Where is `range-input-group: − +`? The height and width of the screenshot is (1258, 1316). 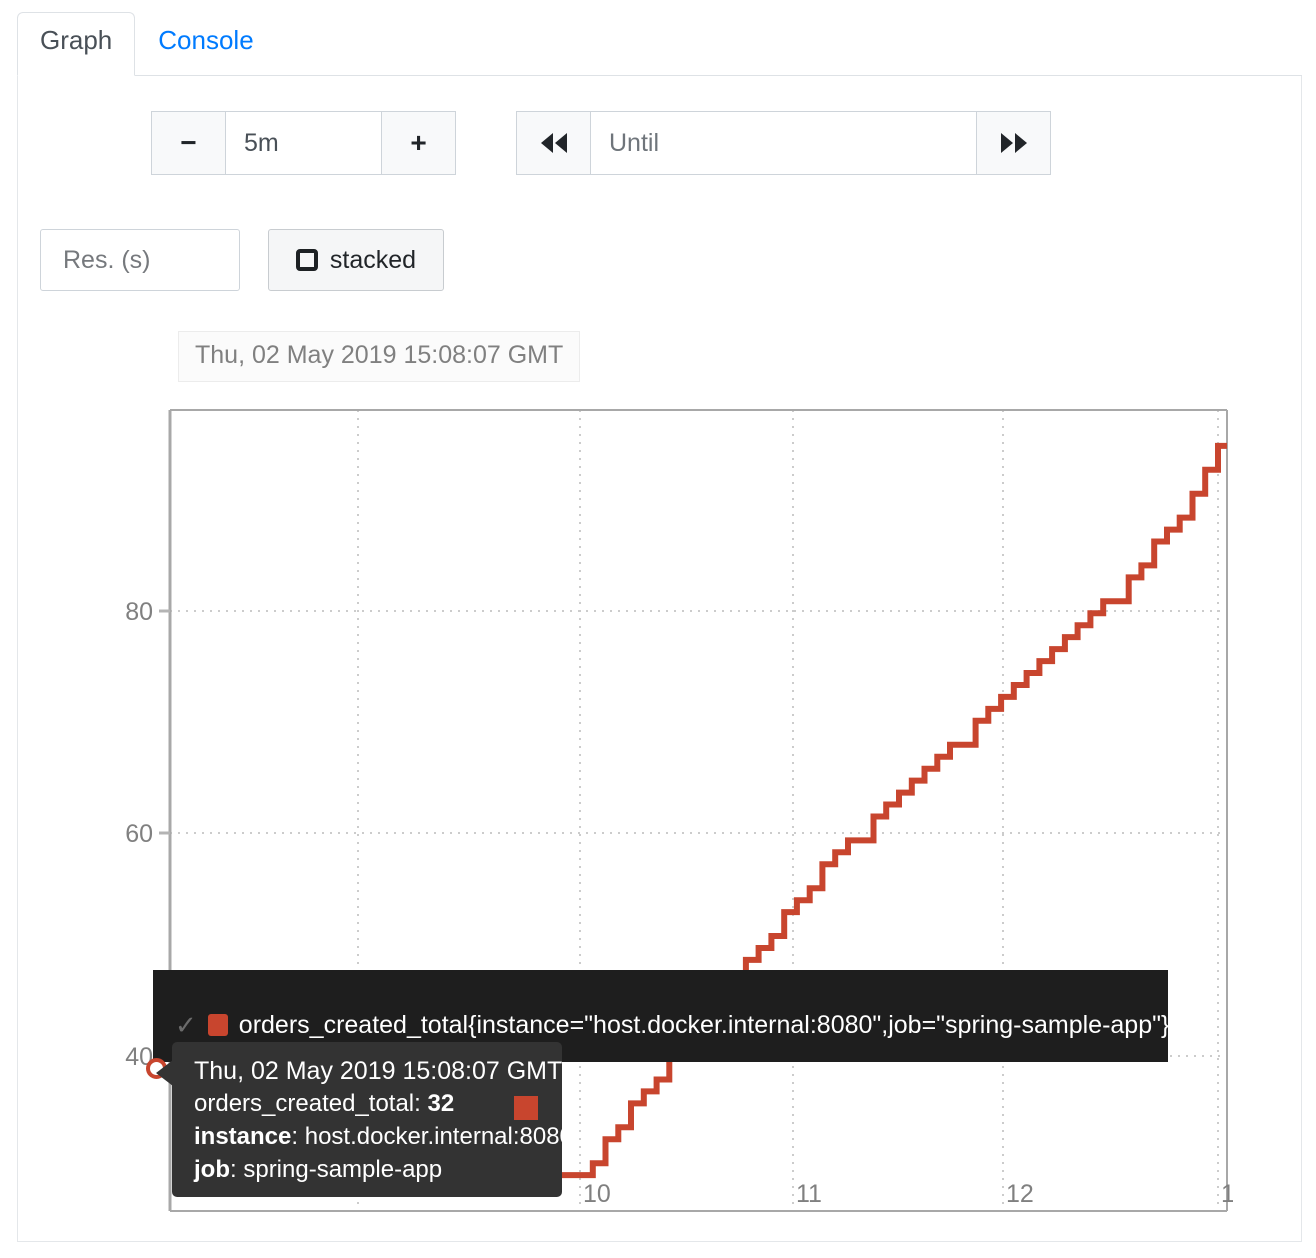 range-input-group: − + is located at coordinates (303, 143).